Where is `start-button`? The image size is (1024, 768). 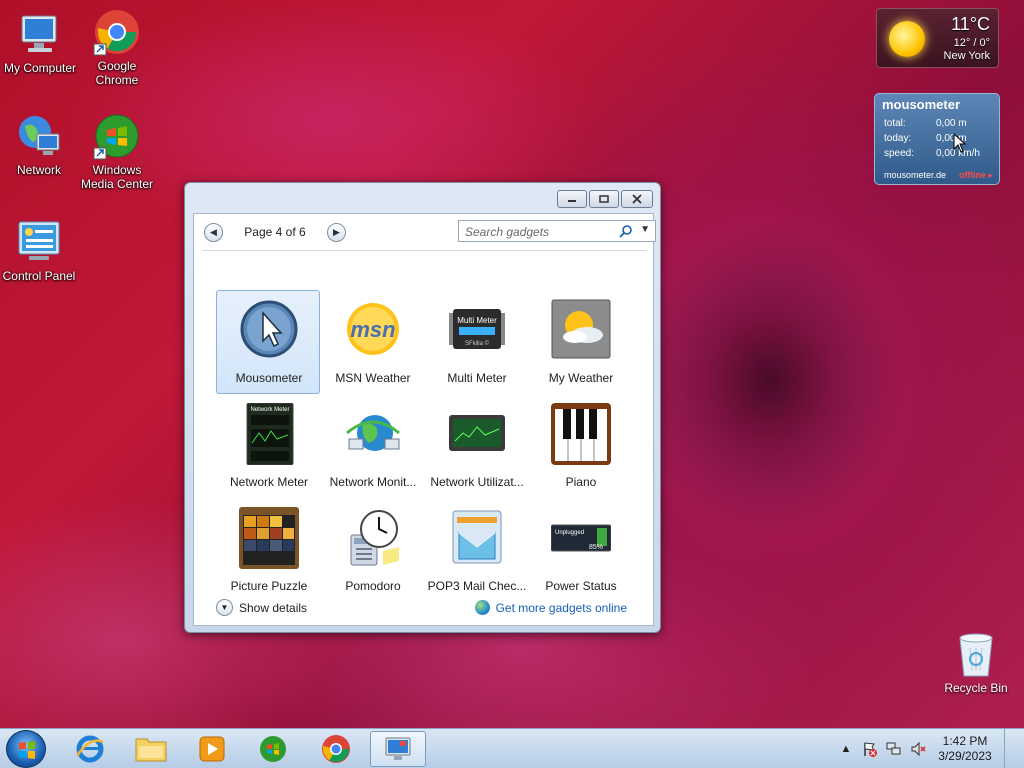
start-button is located at coordinates (26, 749).